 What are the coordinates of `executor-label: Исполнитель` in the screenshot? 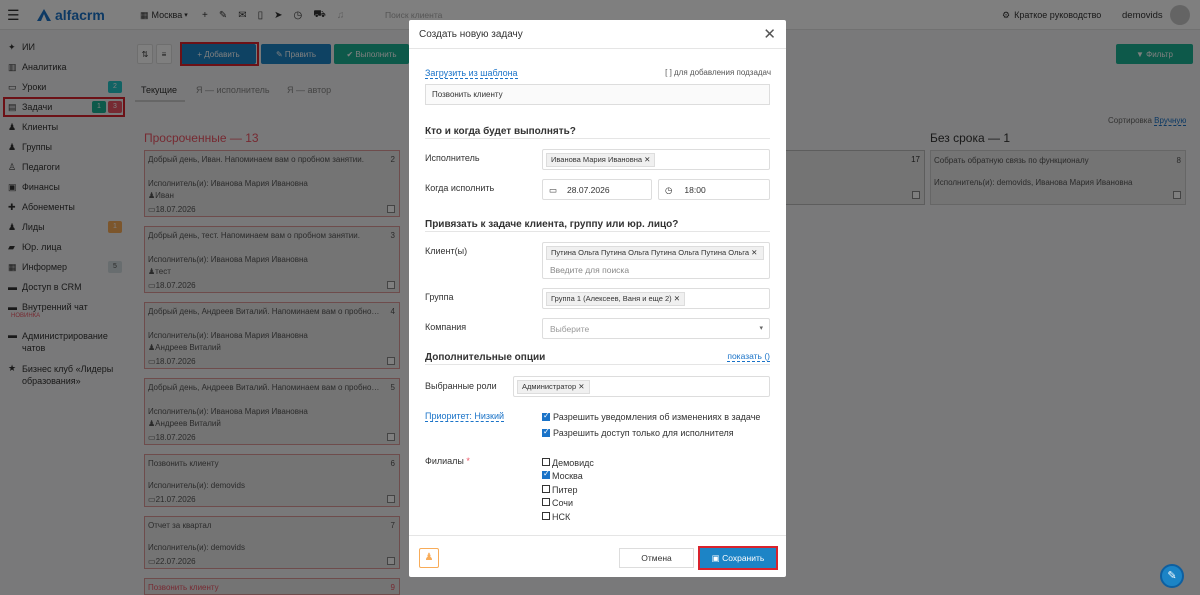 It's located at (452, 158).